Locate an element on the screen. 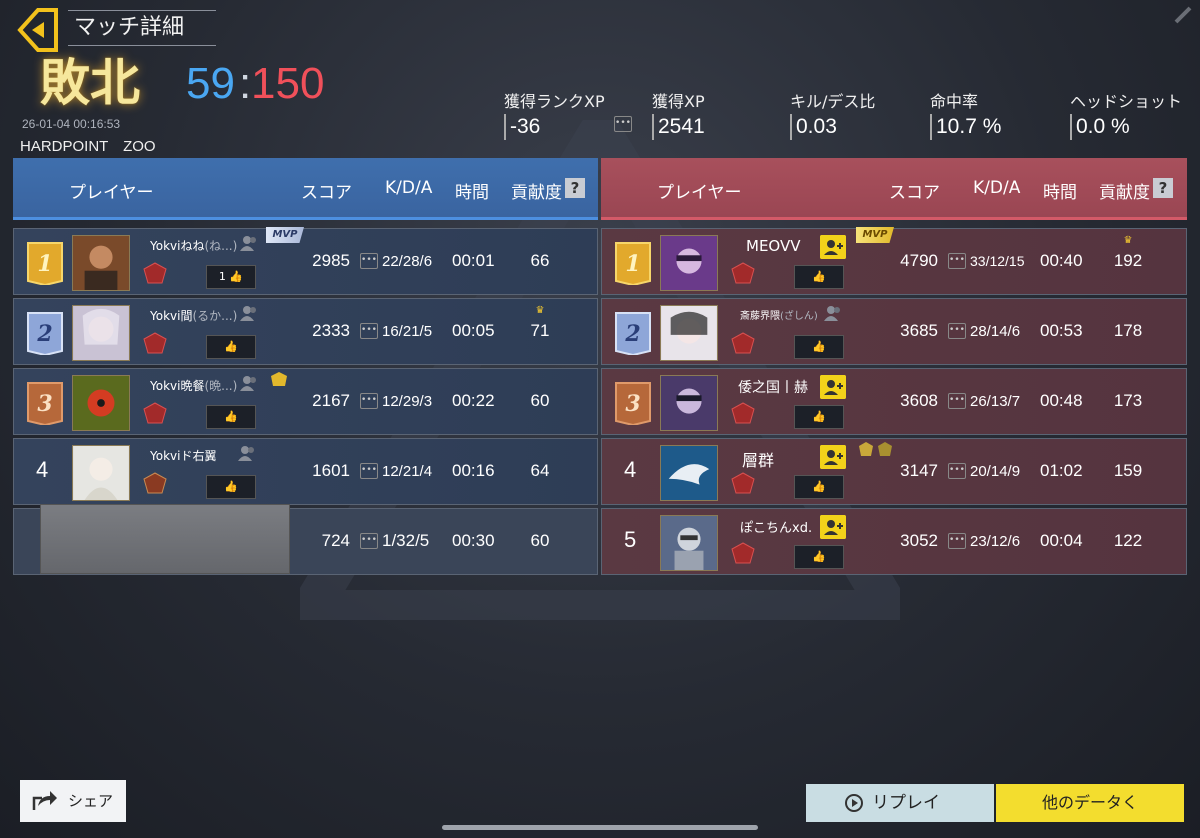 The image size is (1200, 838). red-player-row: 5 ぽこちんxd. 👍 3052 ••• 23/12/6 00:04 122 is located at coordinates (894, 541).